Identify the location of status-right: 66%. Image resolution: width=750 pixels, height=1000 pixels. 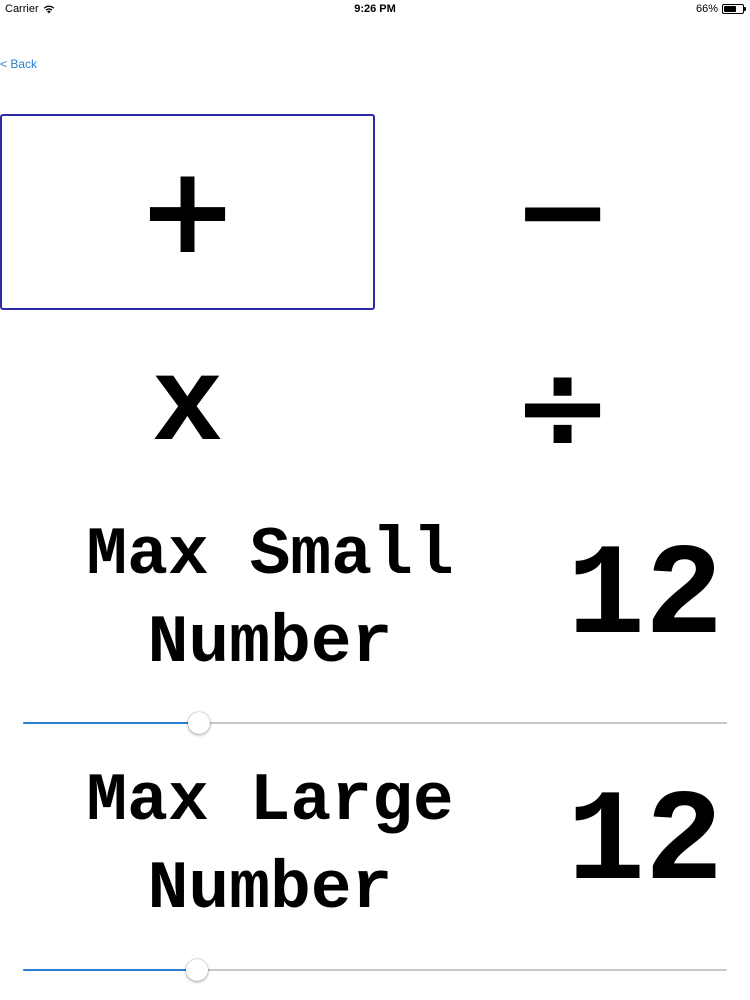
(720, 9).